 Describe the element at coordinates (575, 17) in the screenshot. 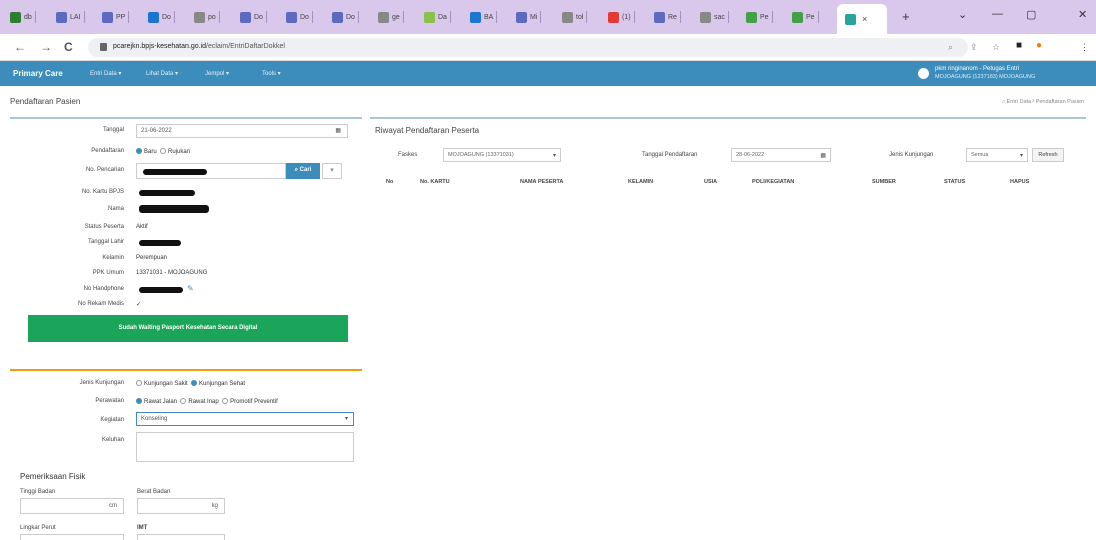

I see `browser-tab: tol` at that location.